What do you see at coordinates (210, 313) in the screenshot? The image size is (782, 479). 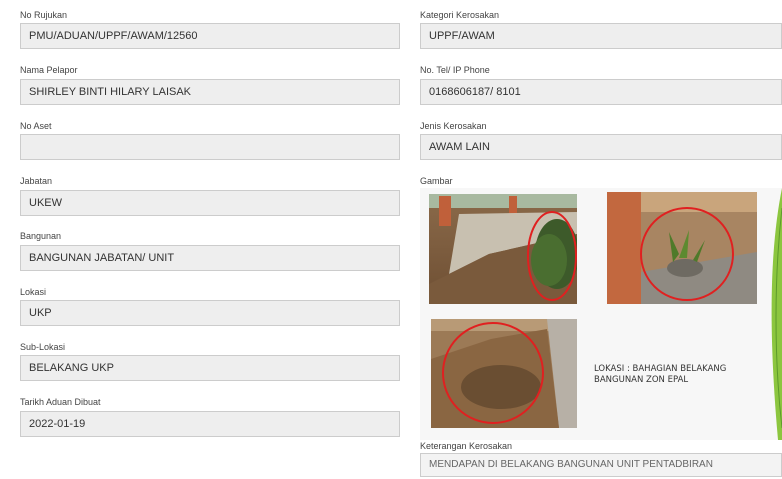 I see `lokasi-field: UKP` at bounding box center [210, 313].